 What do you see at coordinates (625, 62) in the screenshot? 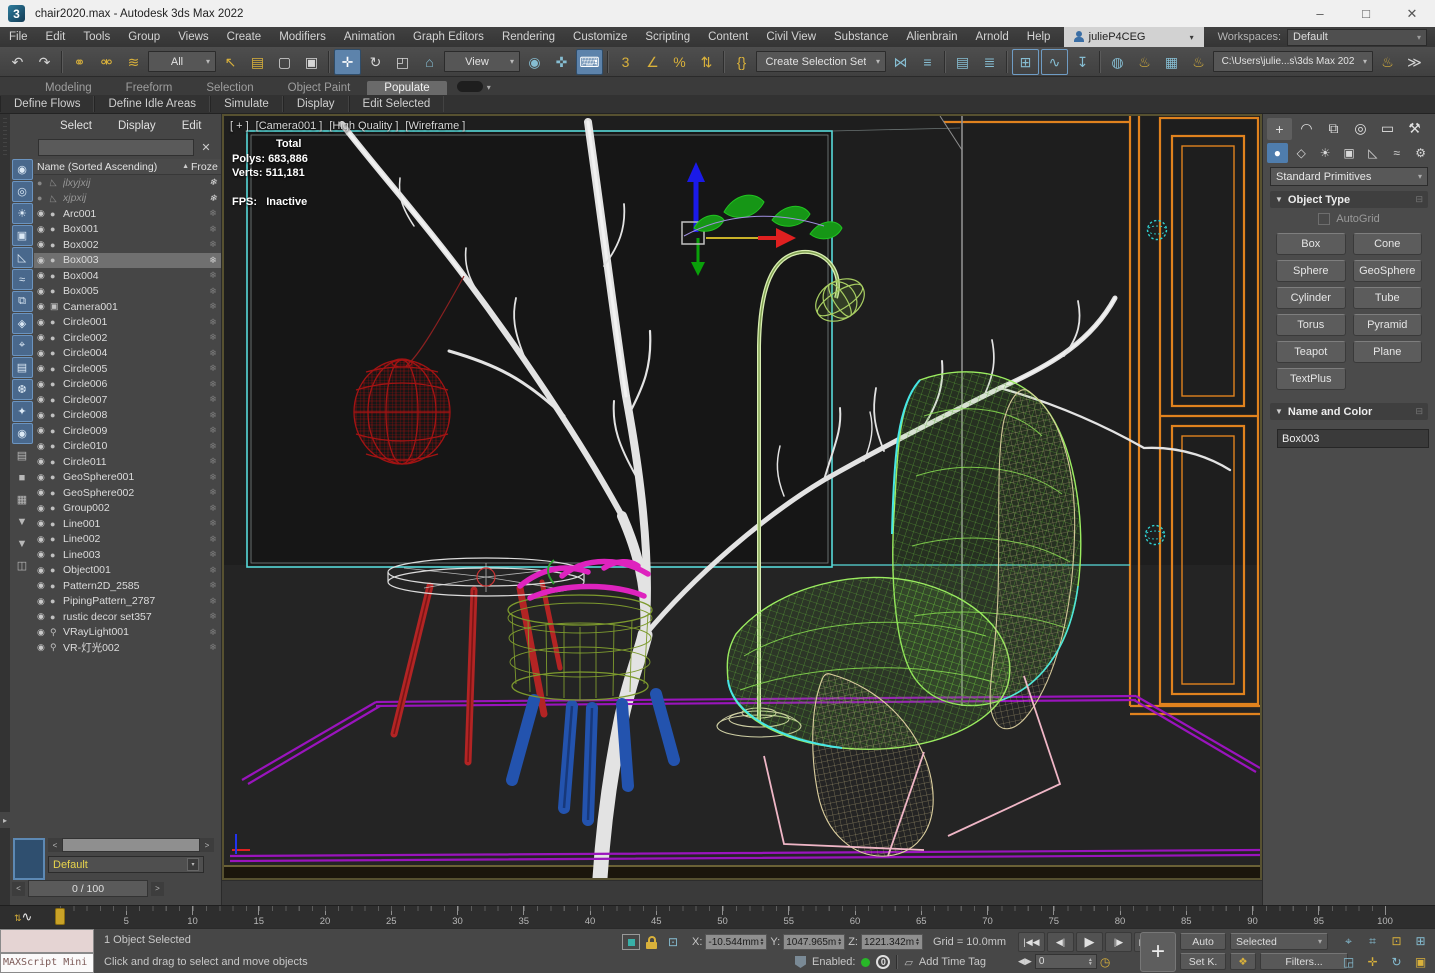
I see `snaps-toggle-3d-icon: 3` at bounding box center [625, 62].